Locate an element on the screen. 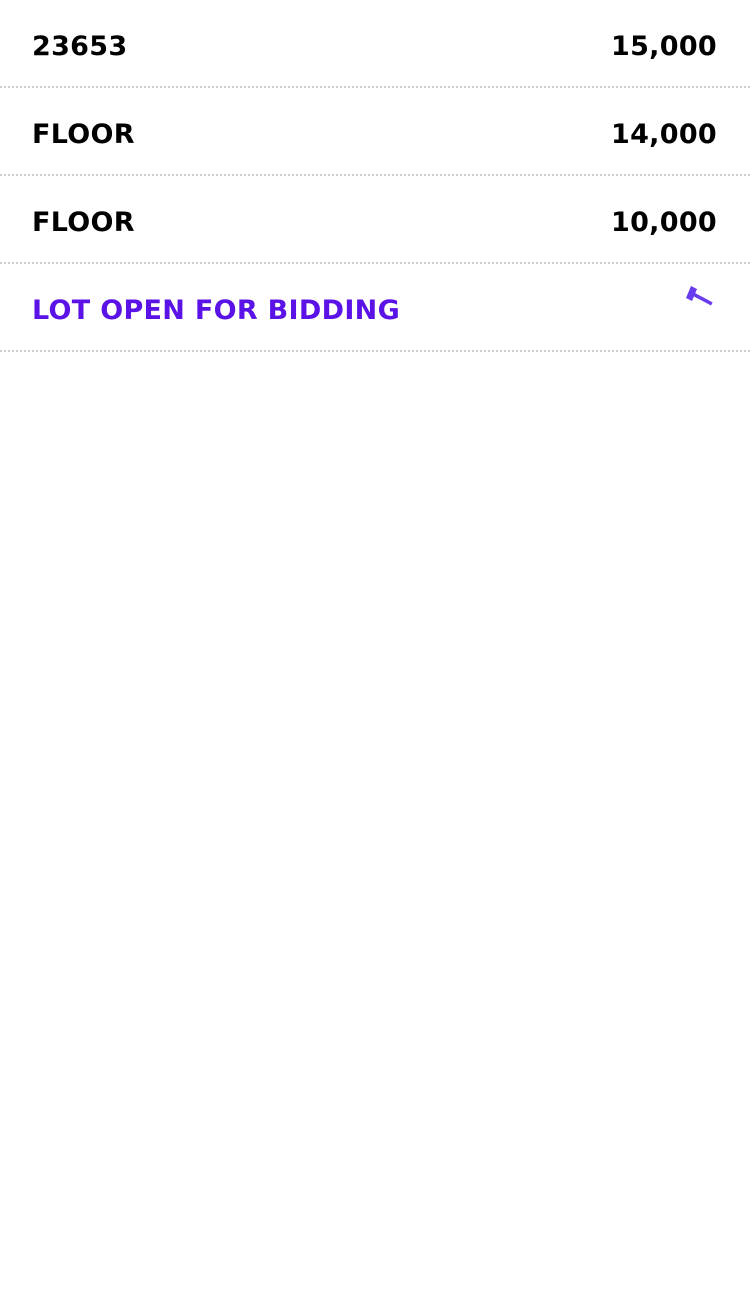 This screenshot has width=750, height=1294. lot-status-row: LOT OPEN FOR BIDDING is located at coordinates (375, 308).